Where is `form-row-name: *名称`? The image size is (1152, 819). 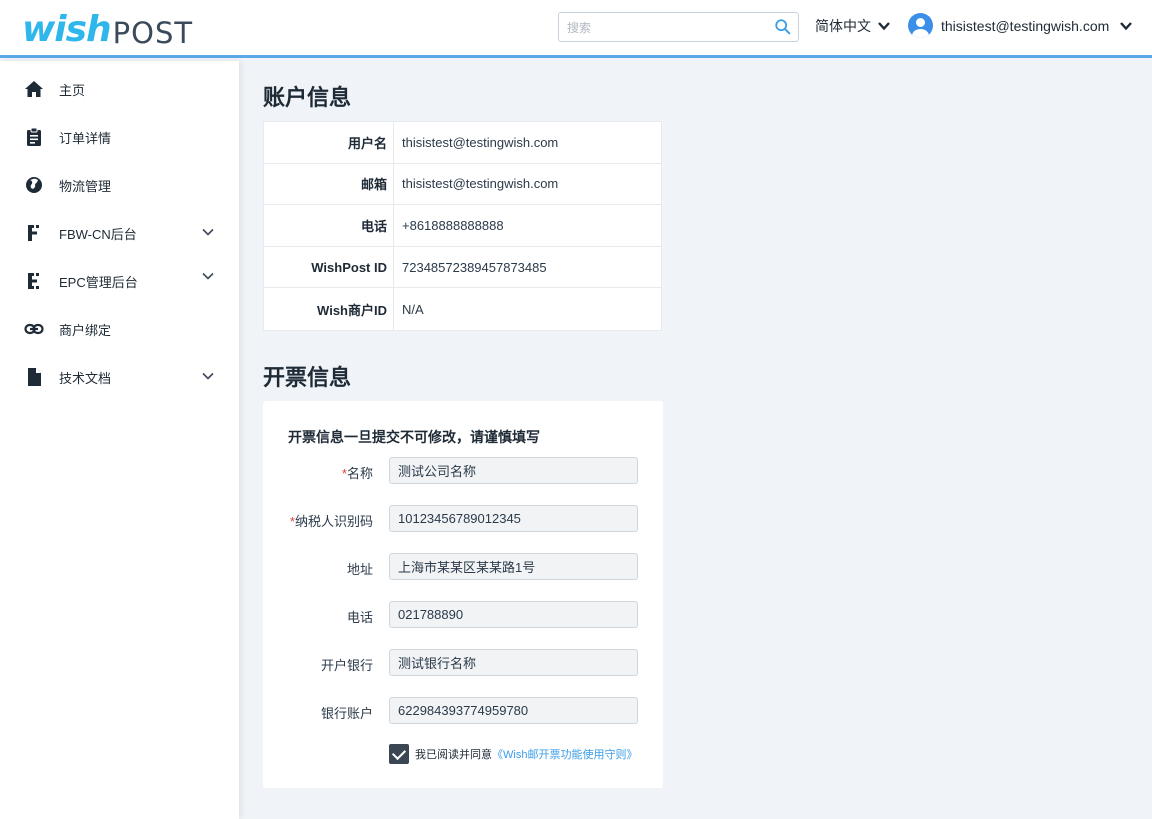 form-row-name: *名称 is located at coordinates (463, 471).